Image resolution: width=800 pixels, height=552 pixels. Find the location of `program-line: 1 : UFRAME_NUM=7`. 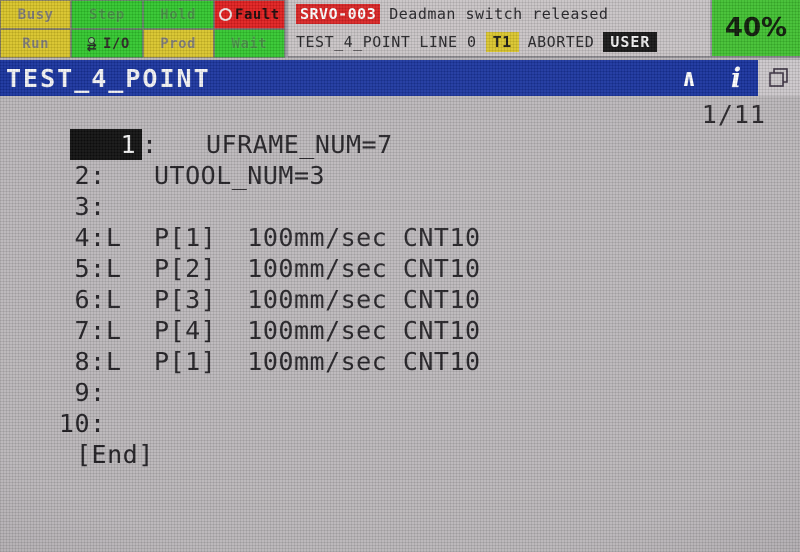

program-line: 1 : UFRAME_NUM=7 is located at coordinates (400, 144).